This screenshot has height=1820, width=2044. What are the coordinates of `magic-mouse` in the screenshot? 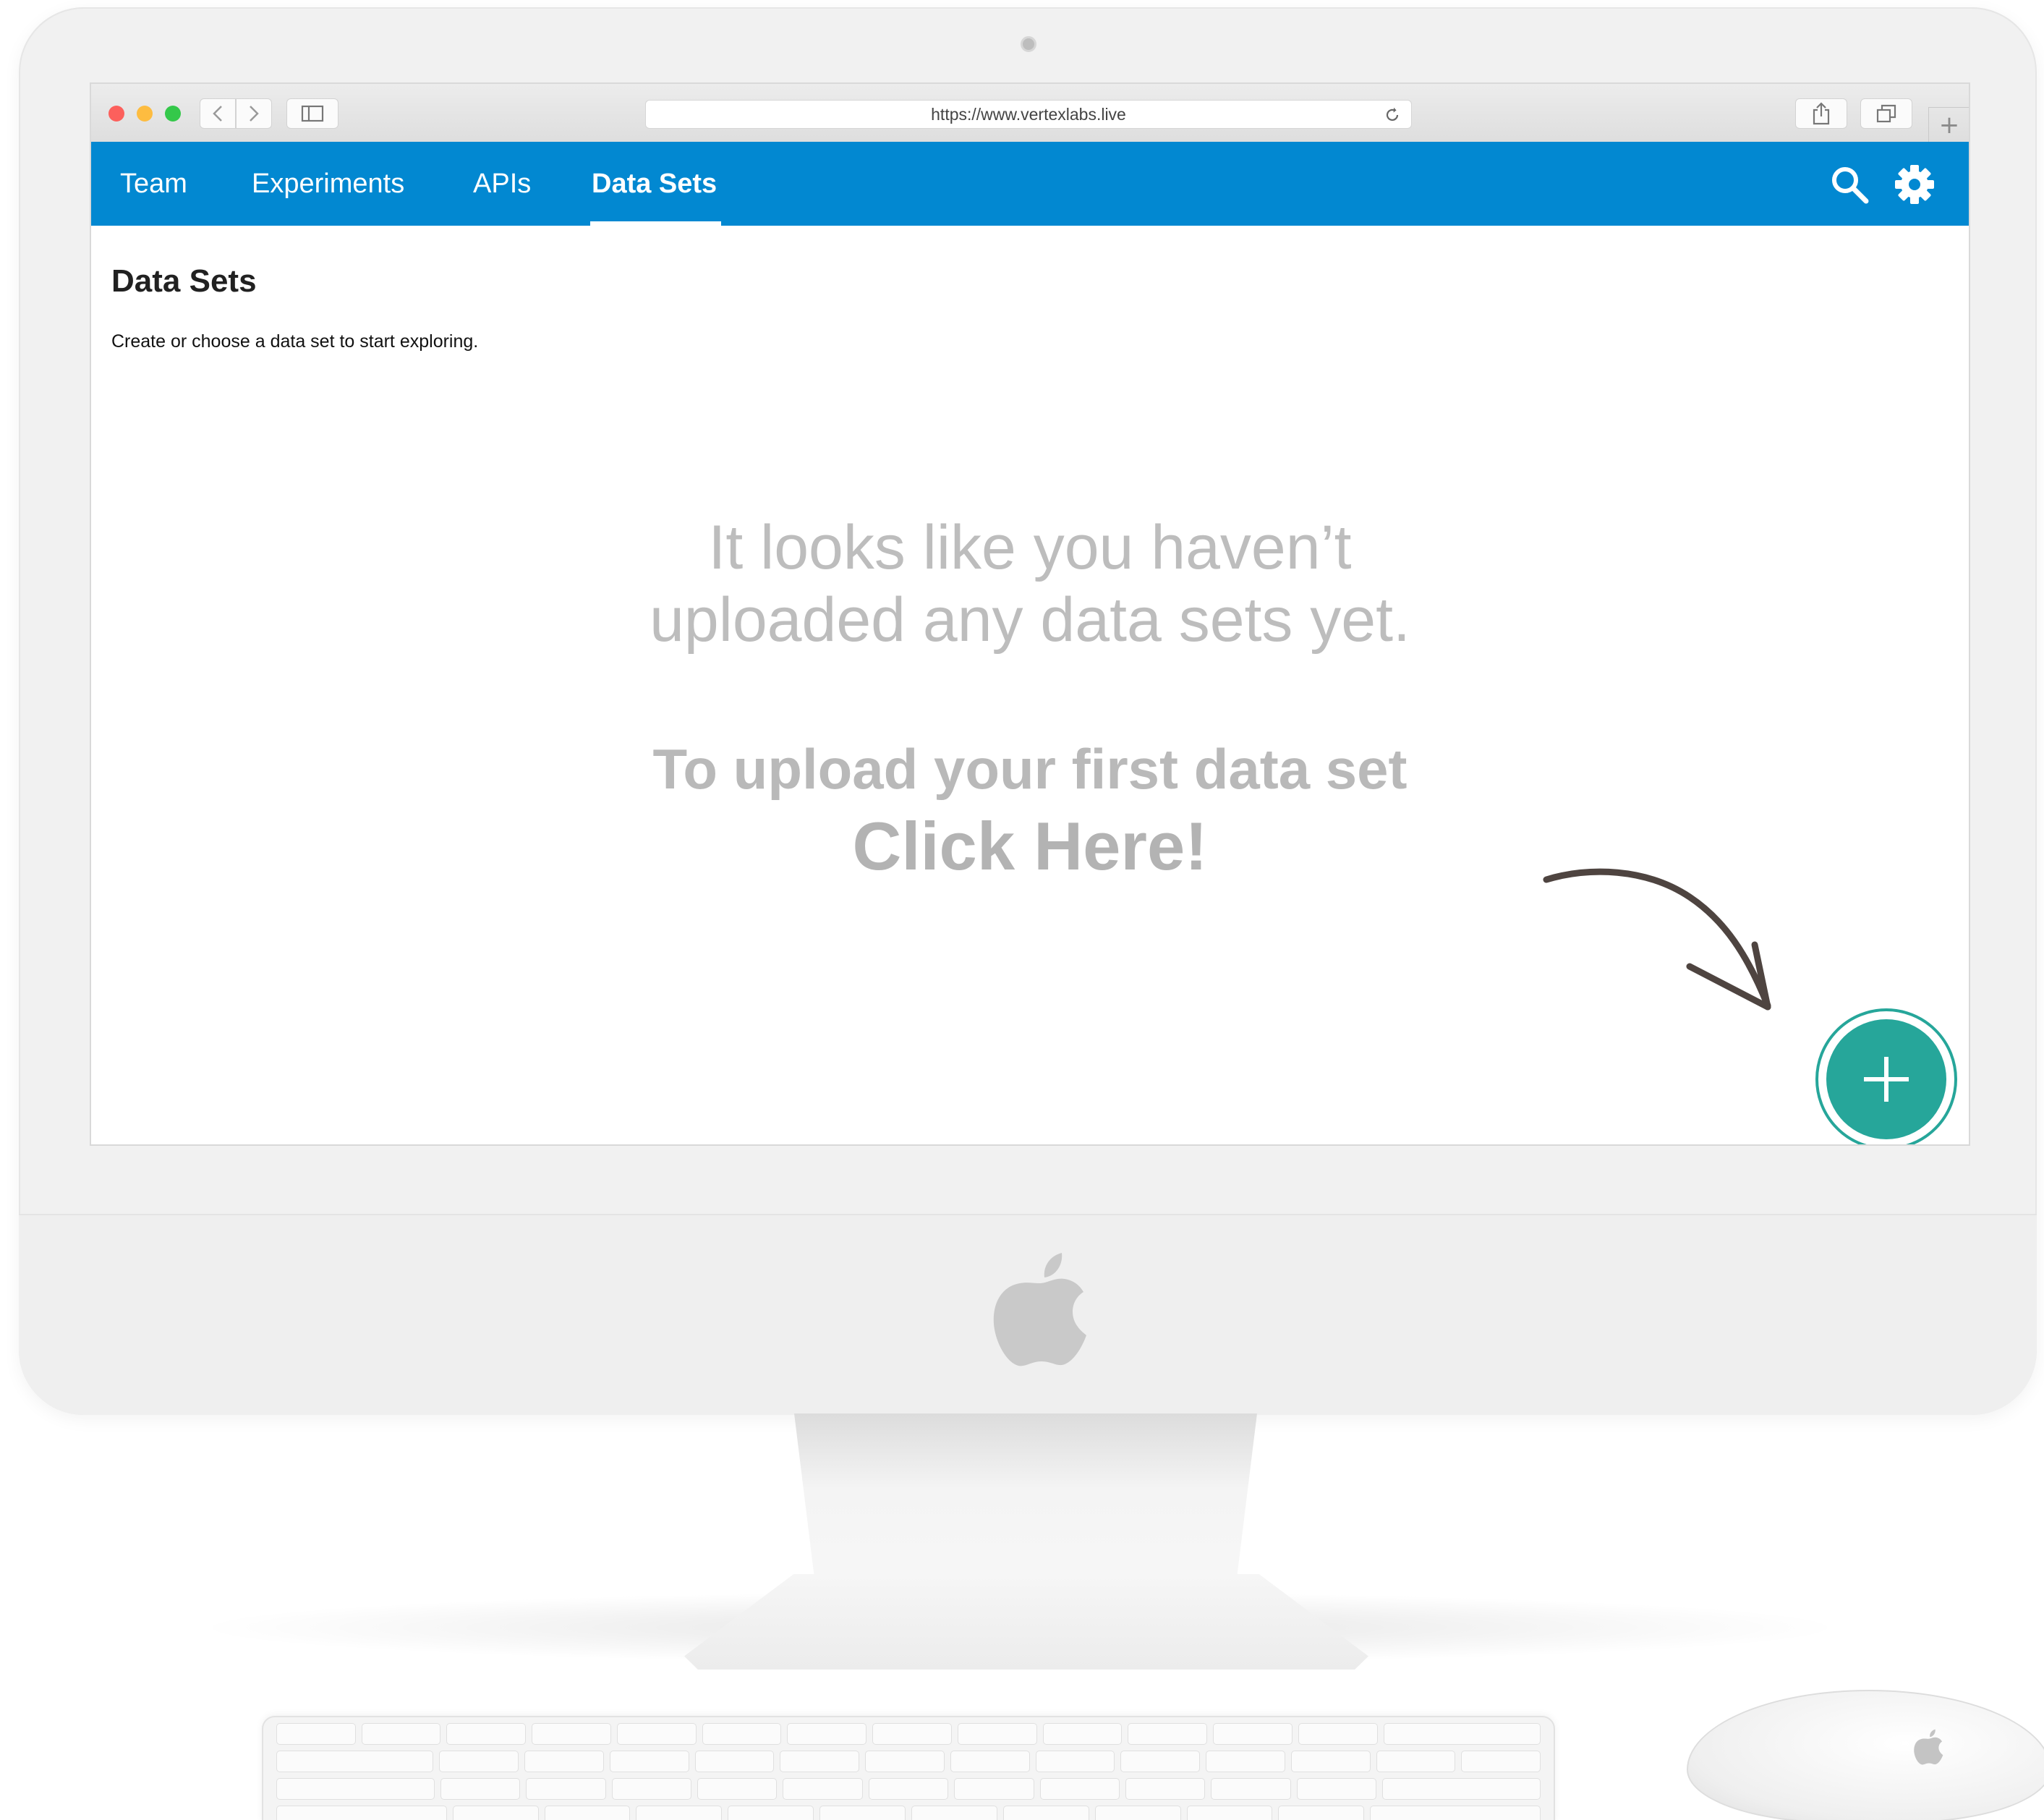 It's located at (1865, 1755).